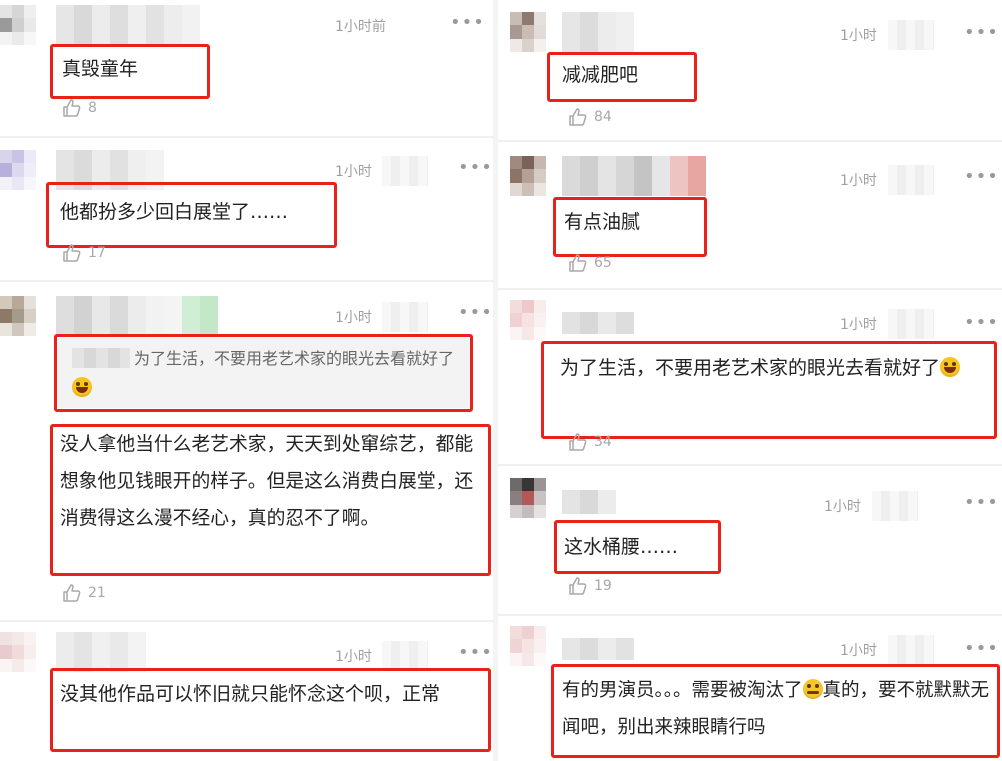  What do you see at coordinates (590, 117) in the screenshot?
I see `like-button: 84` at bounding box center [590, 117].